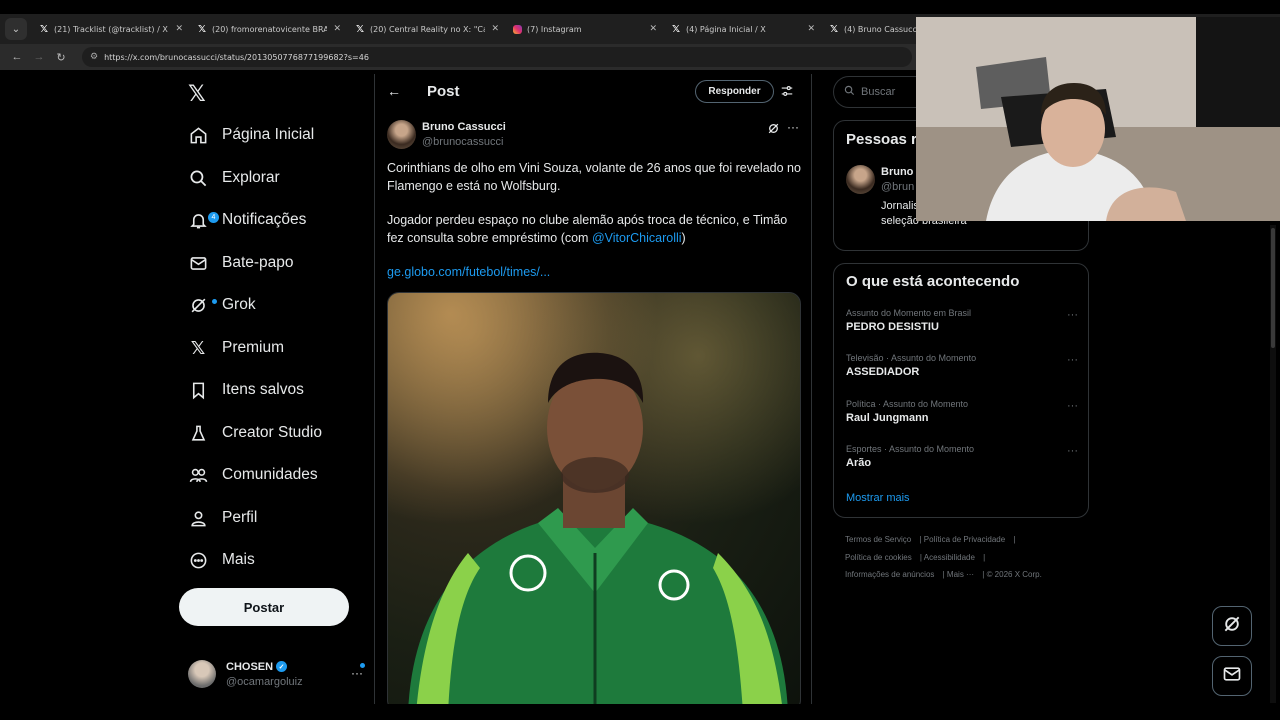 The image size is (1280, 720). I want to click on page-title: Post, so click(443, 91).